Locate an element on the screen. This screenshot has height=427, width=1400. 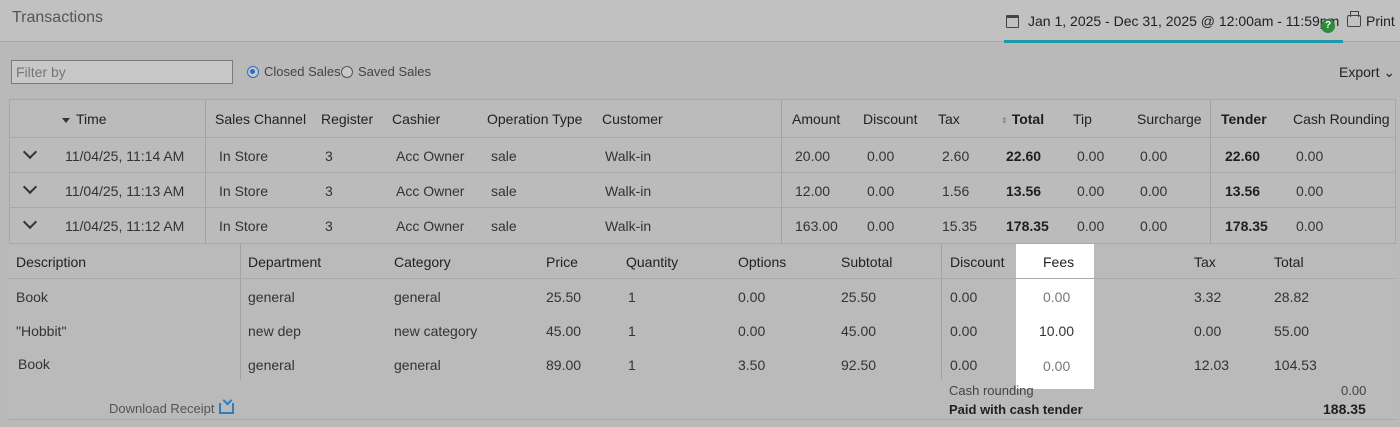
cash-rounding-value: 0.00 is located at coordinates (1354, 390).